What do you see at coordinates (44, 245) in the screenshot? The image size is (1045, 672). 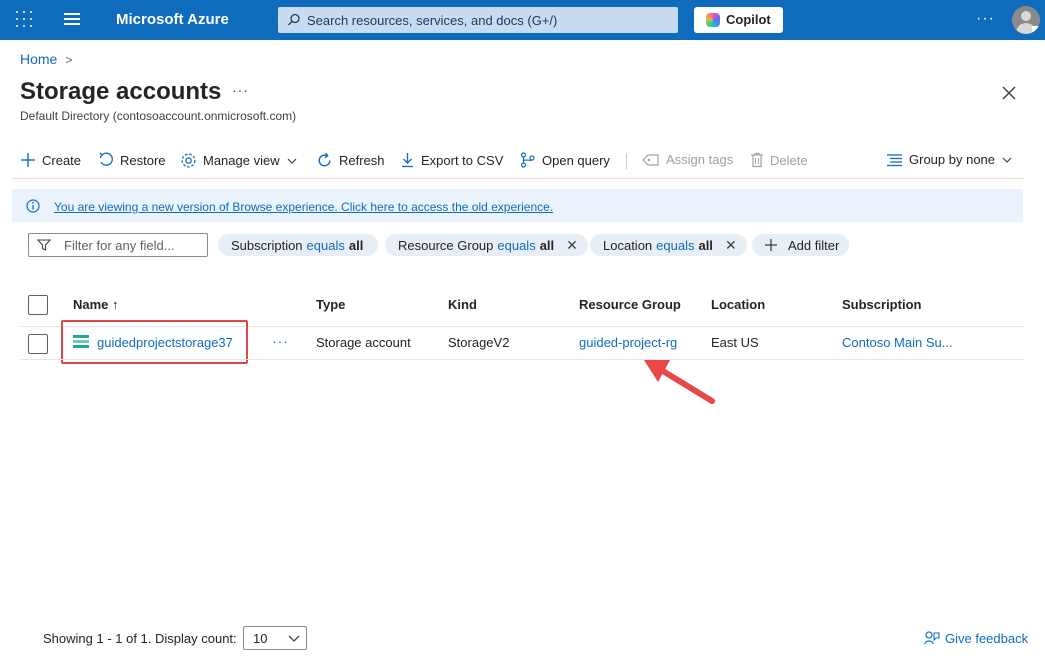 I see `filter-icon` at bounding box center [44, 245].